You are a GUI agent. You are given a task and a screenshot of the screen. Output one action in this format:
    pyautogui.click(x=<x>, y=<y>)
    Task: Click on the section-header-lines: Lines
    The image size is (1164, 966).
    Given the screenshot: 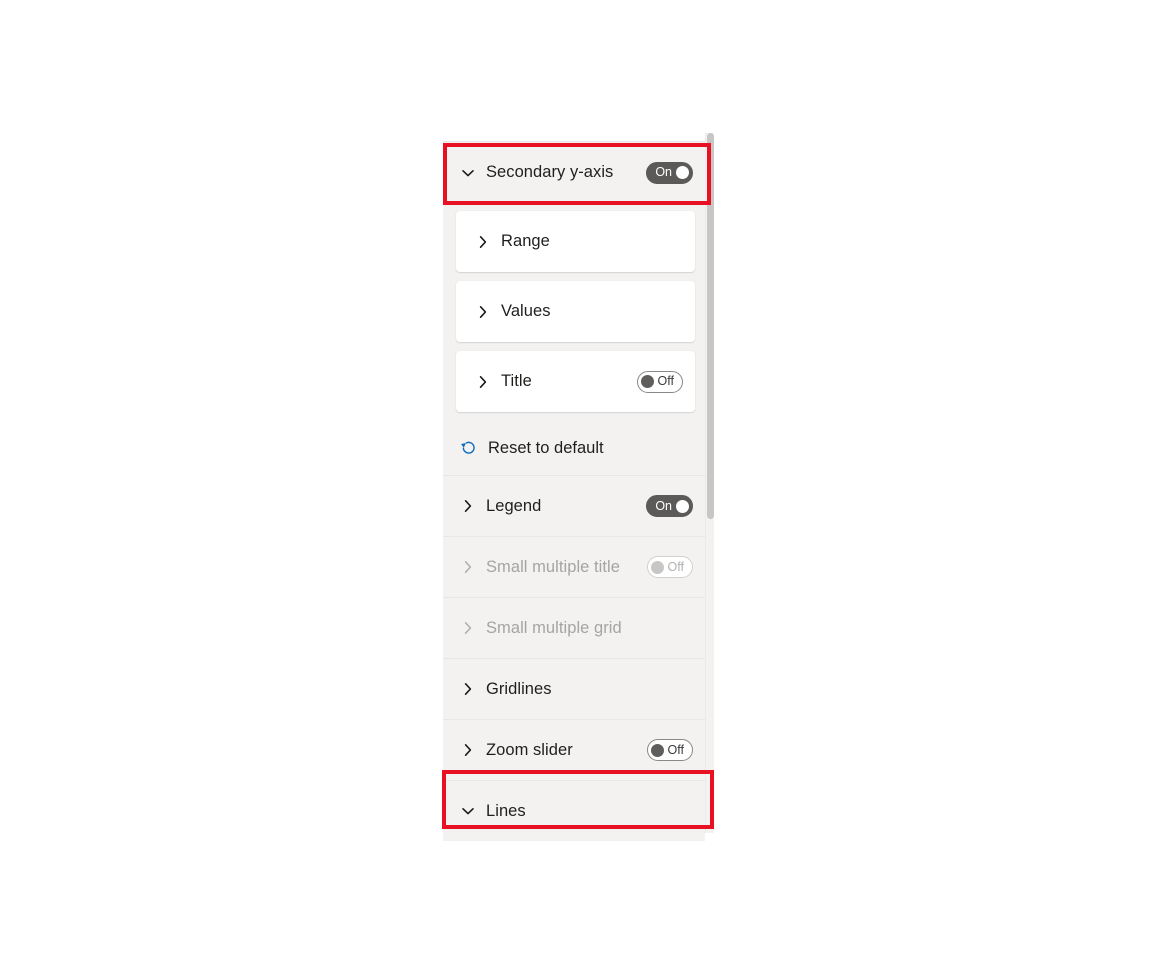 What is the action you would take?
    pyautogui.click(x=574, y=810)
    